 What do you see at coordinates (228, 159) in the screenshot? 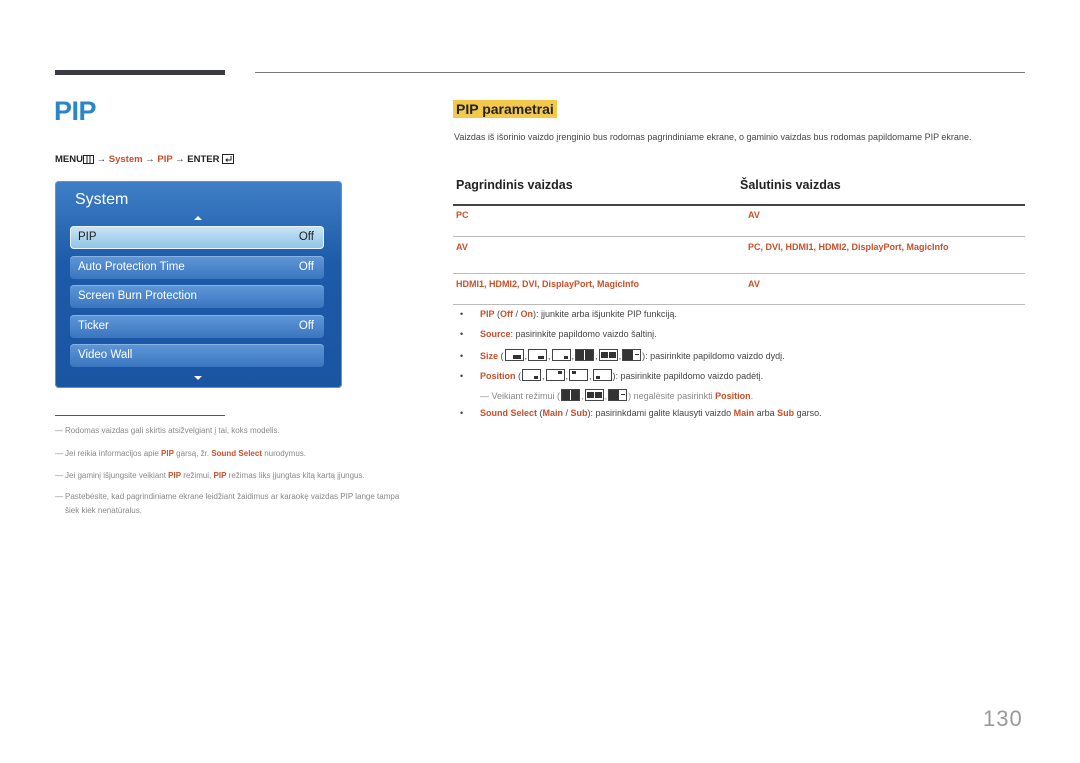
I see `enter-icon` at bounding box center [228, 159].